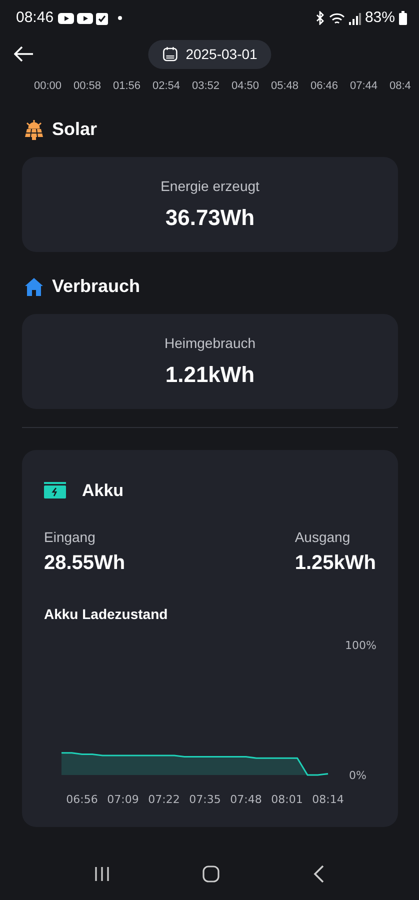 The image size is (419, 900). Describe the element at coordinates (96, 286) in the screenshot. I see `section-title: Verbrauch` at that location.